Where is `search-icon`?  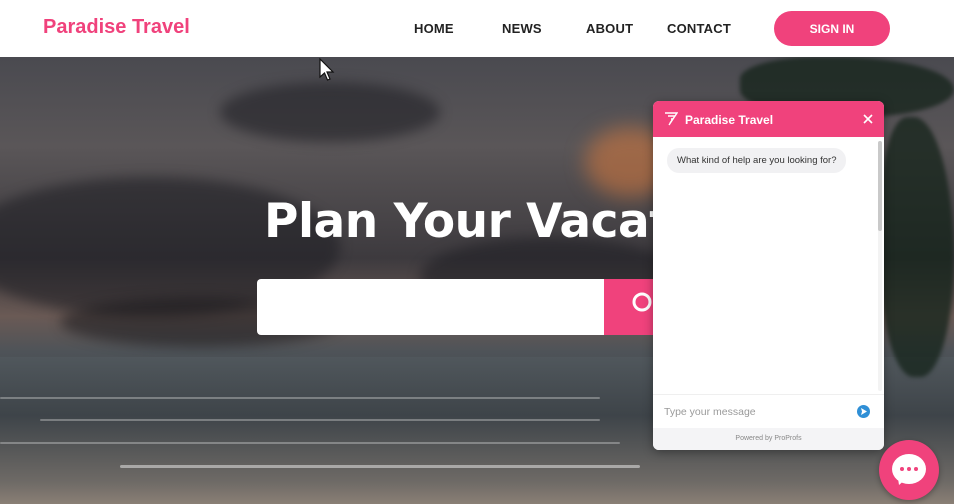 search-icon is located at coordinates (642, 302).